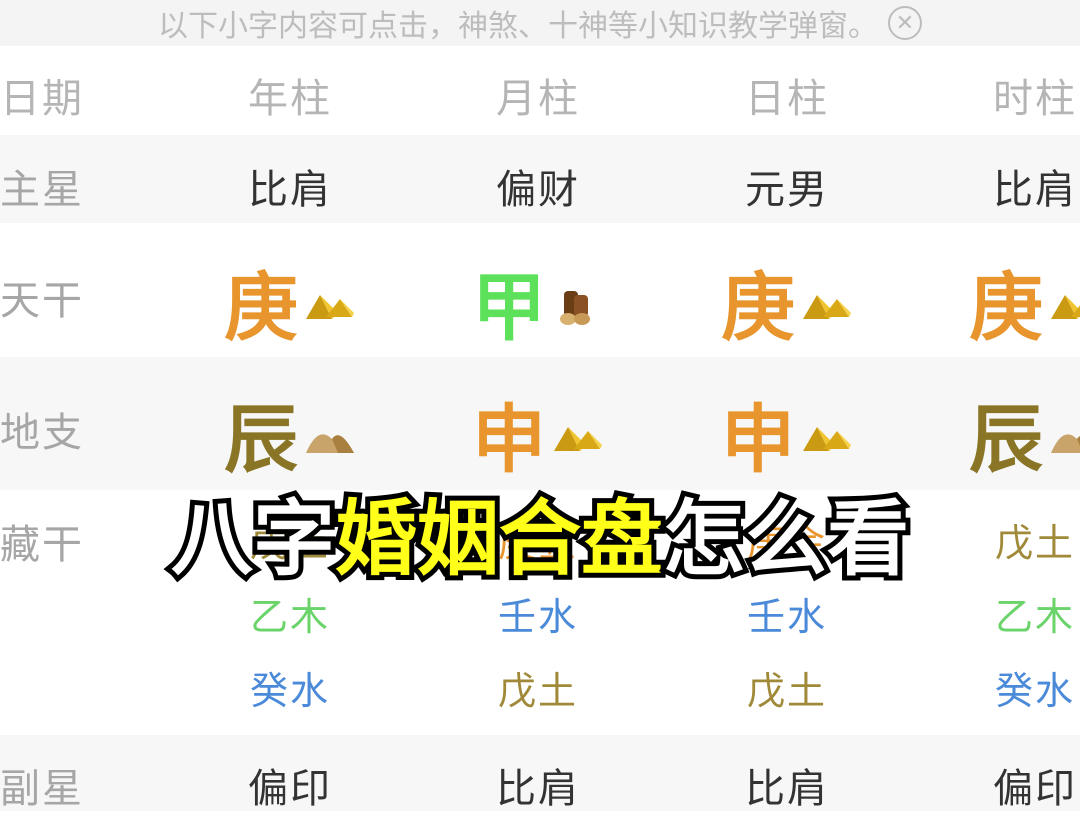 This screenshot has height=814, width=1080. I want to click on main-star: 元男, so click(787, 186).